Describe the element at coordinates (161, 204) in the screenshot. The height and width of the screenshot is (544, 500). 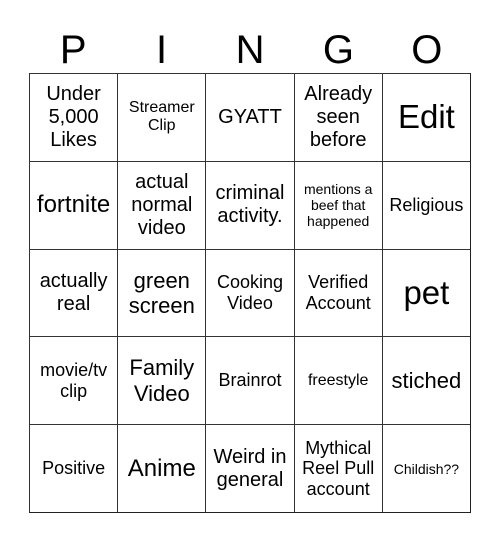
I see `bingo-cell: actual normal video` at that location.